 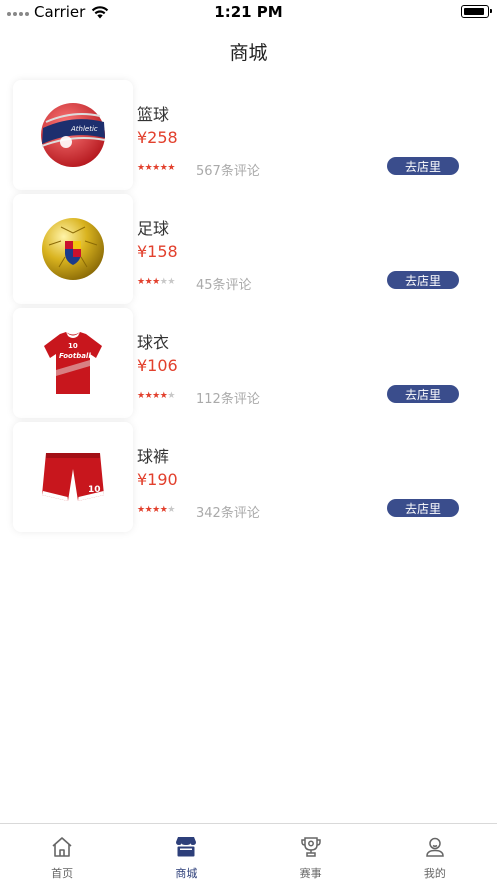 What do you see at coordinates (157, 365) in the screenshot?
I see `product-price: ¥106` at bounding box center [157, 365].